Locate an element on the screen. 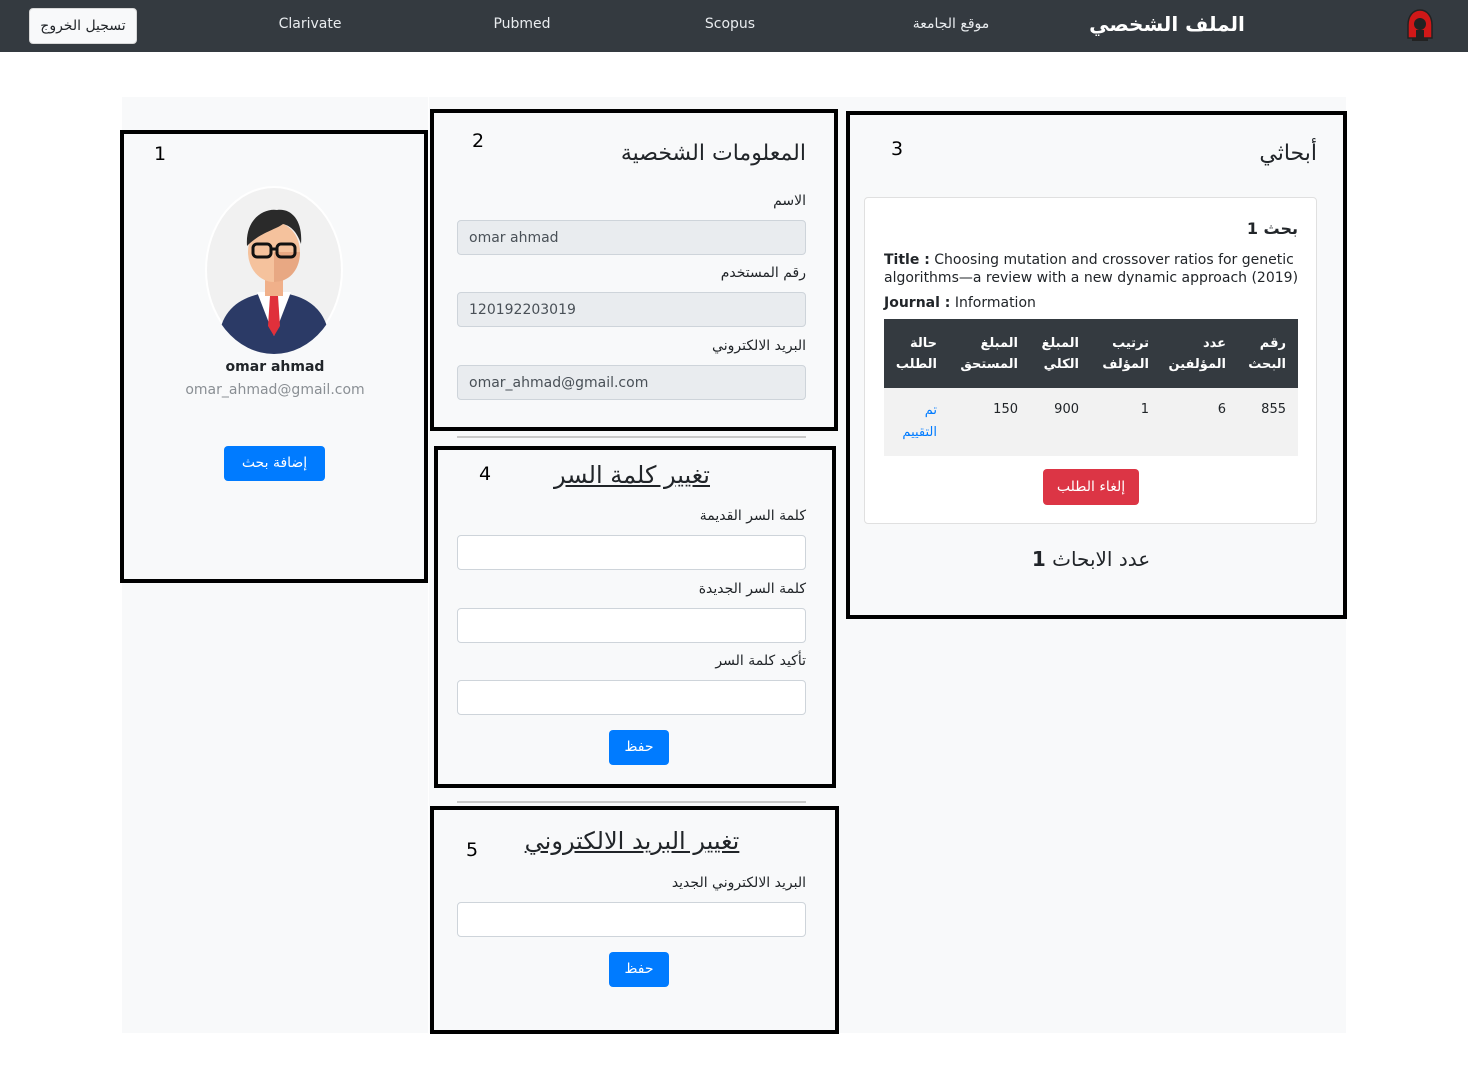 This screenshot has height=1075, width=1468. save-email-button: حفظ is located at coordinates (639, 969).